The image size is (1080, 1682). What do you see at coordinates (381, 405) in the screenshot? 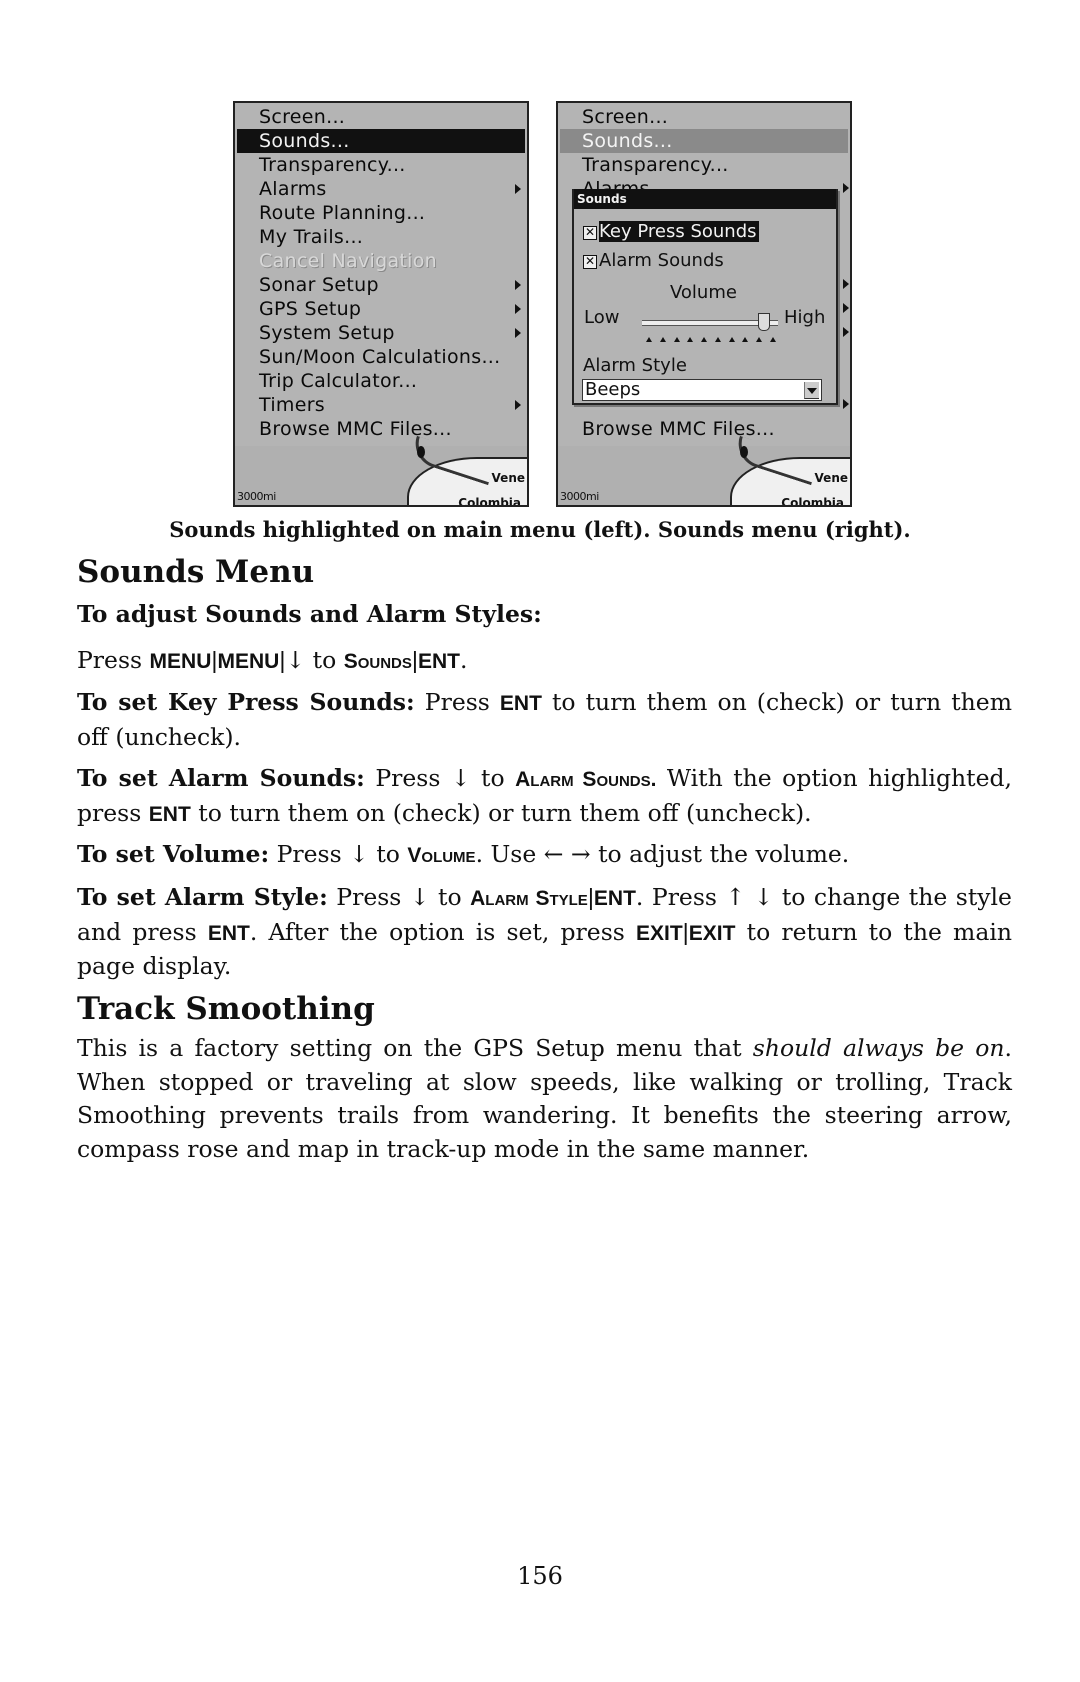
I see `menu-item-timers: Timers` at bounding box center [381, 405].